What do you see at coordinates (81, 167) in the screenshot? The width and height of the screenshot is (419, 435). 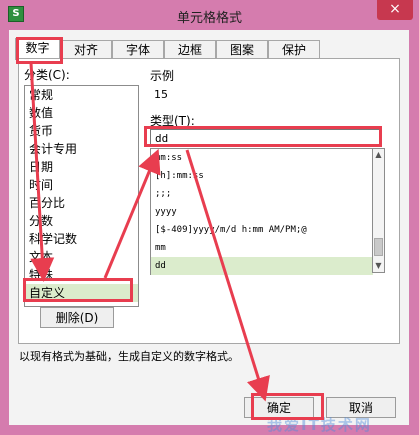 I see `category-date: 日期` at bounding box center [81, 167].